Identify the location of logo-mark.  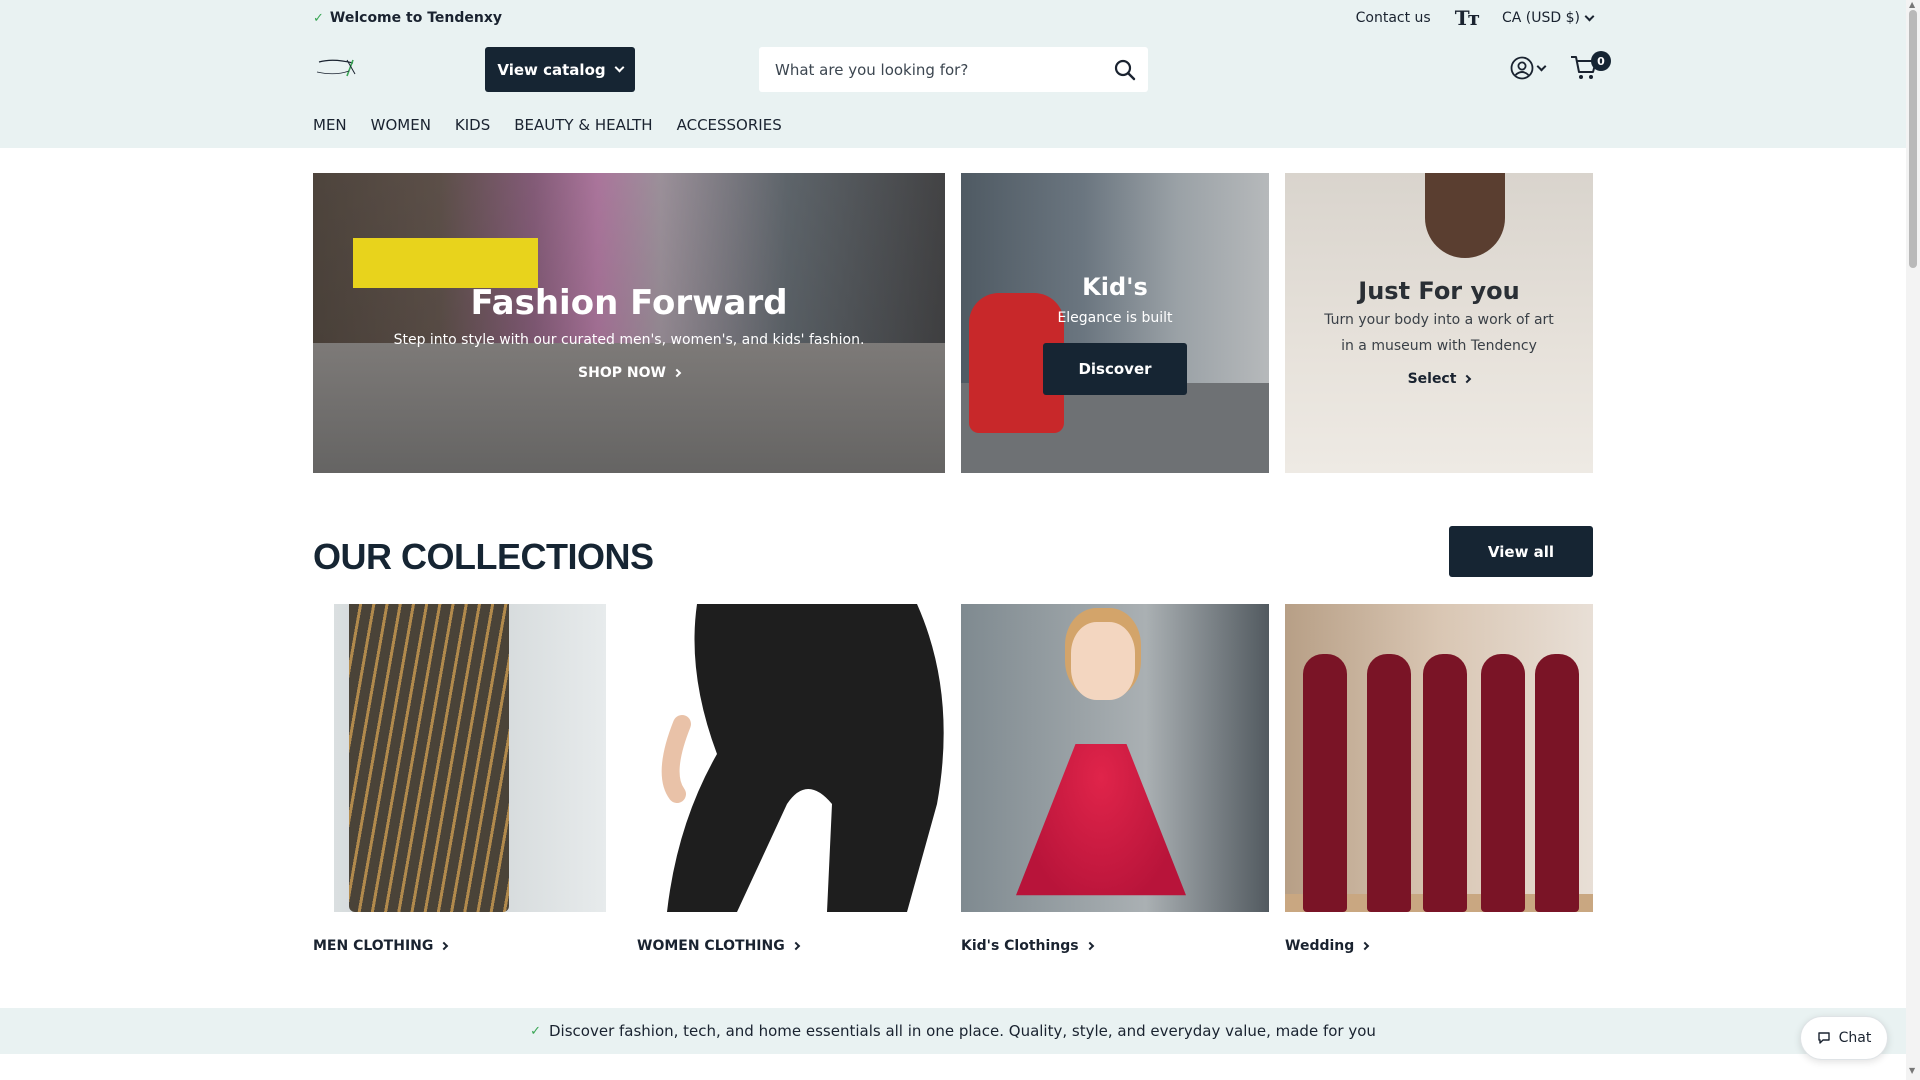
(336, 68).